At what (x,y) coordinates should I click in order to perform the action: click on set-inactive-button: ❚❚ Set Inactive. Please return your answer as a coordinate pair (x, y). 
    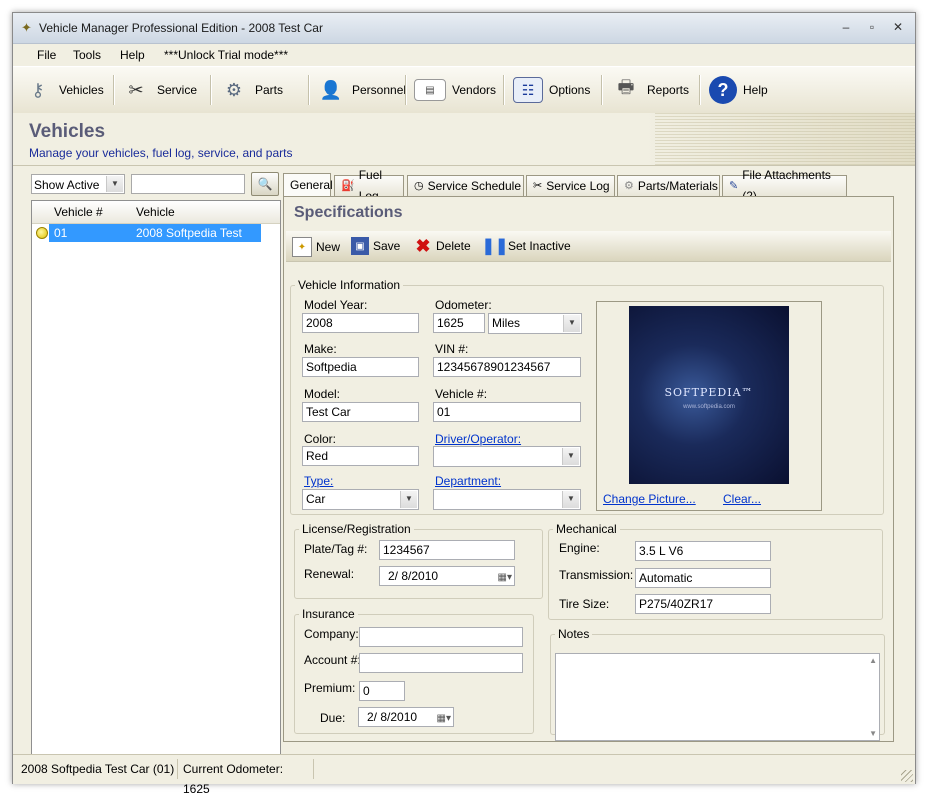
    Looking at the image, I should click on (526, 246).